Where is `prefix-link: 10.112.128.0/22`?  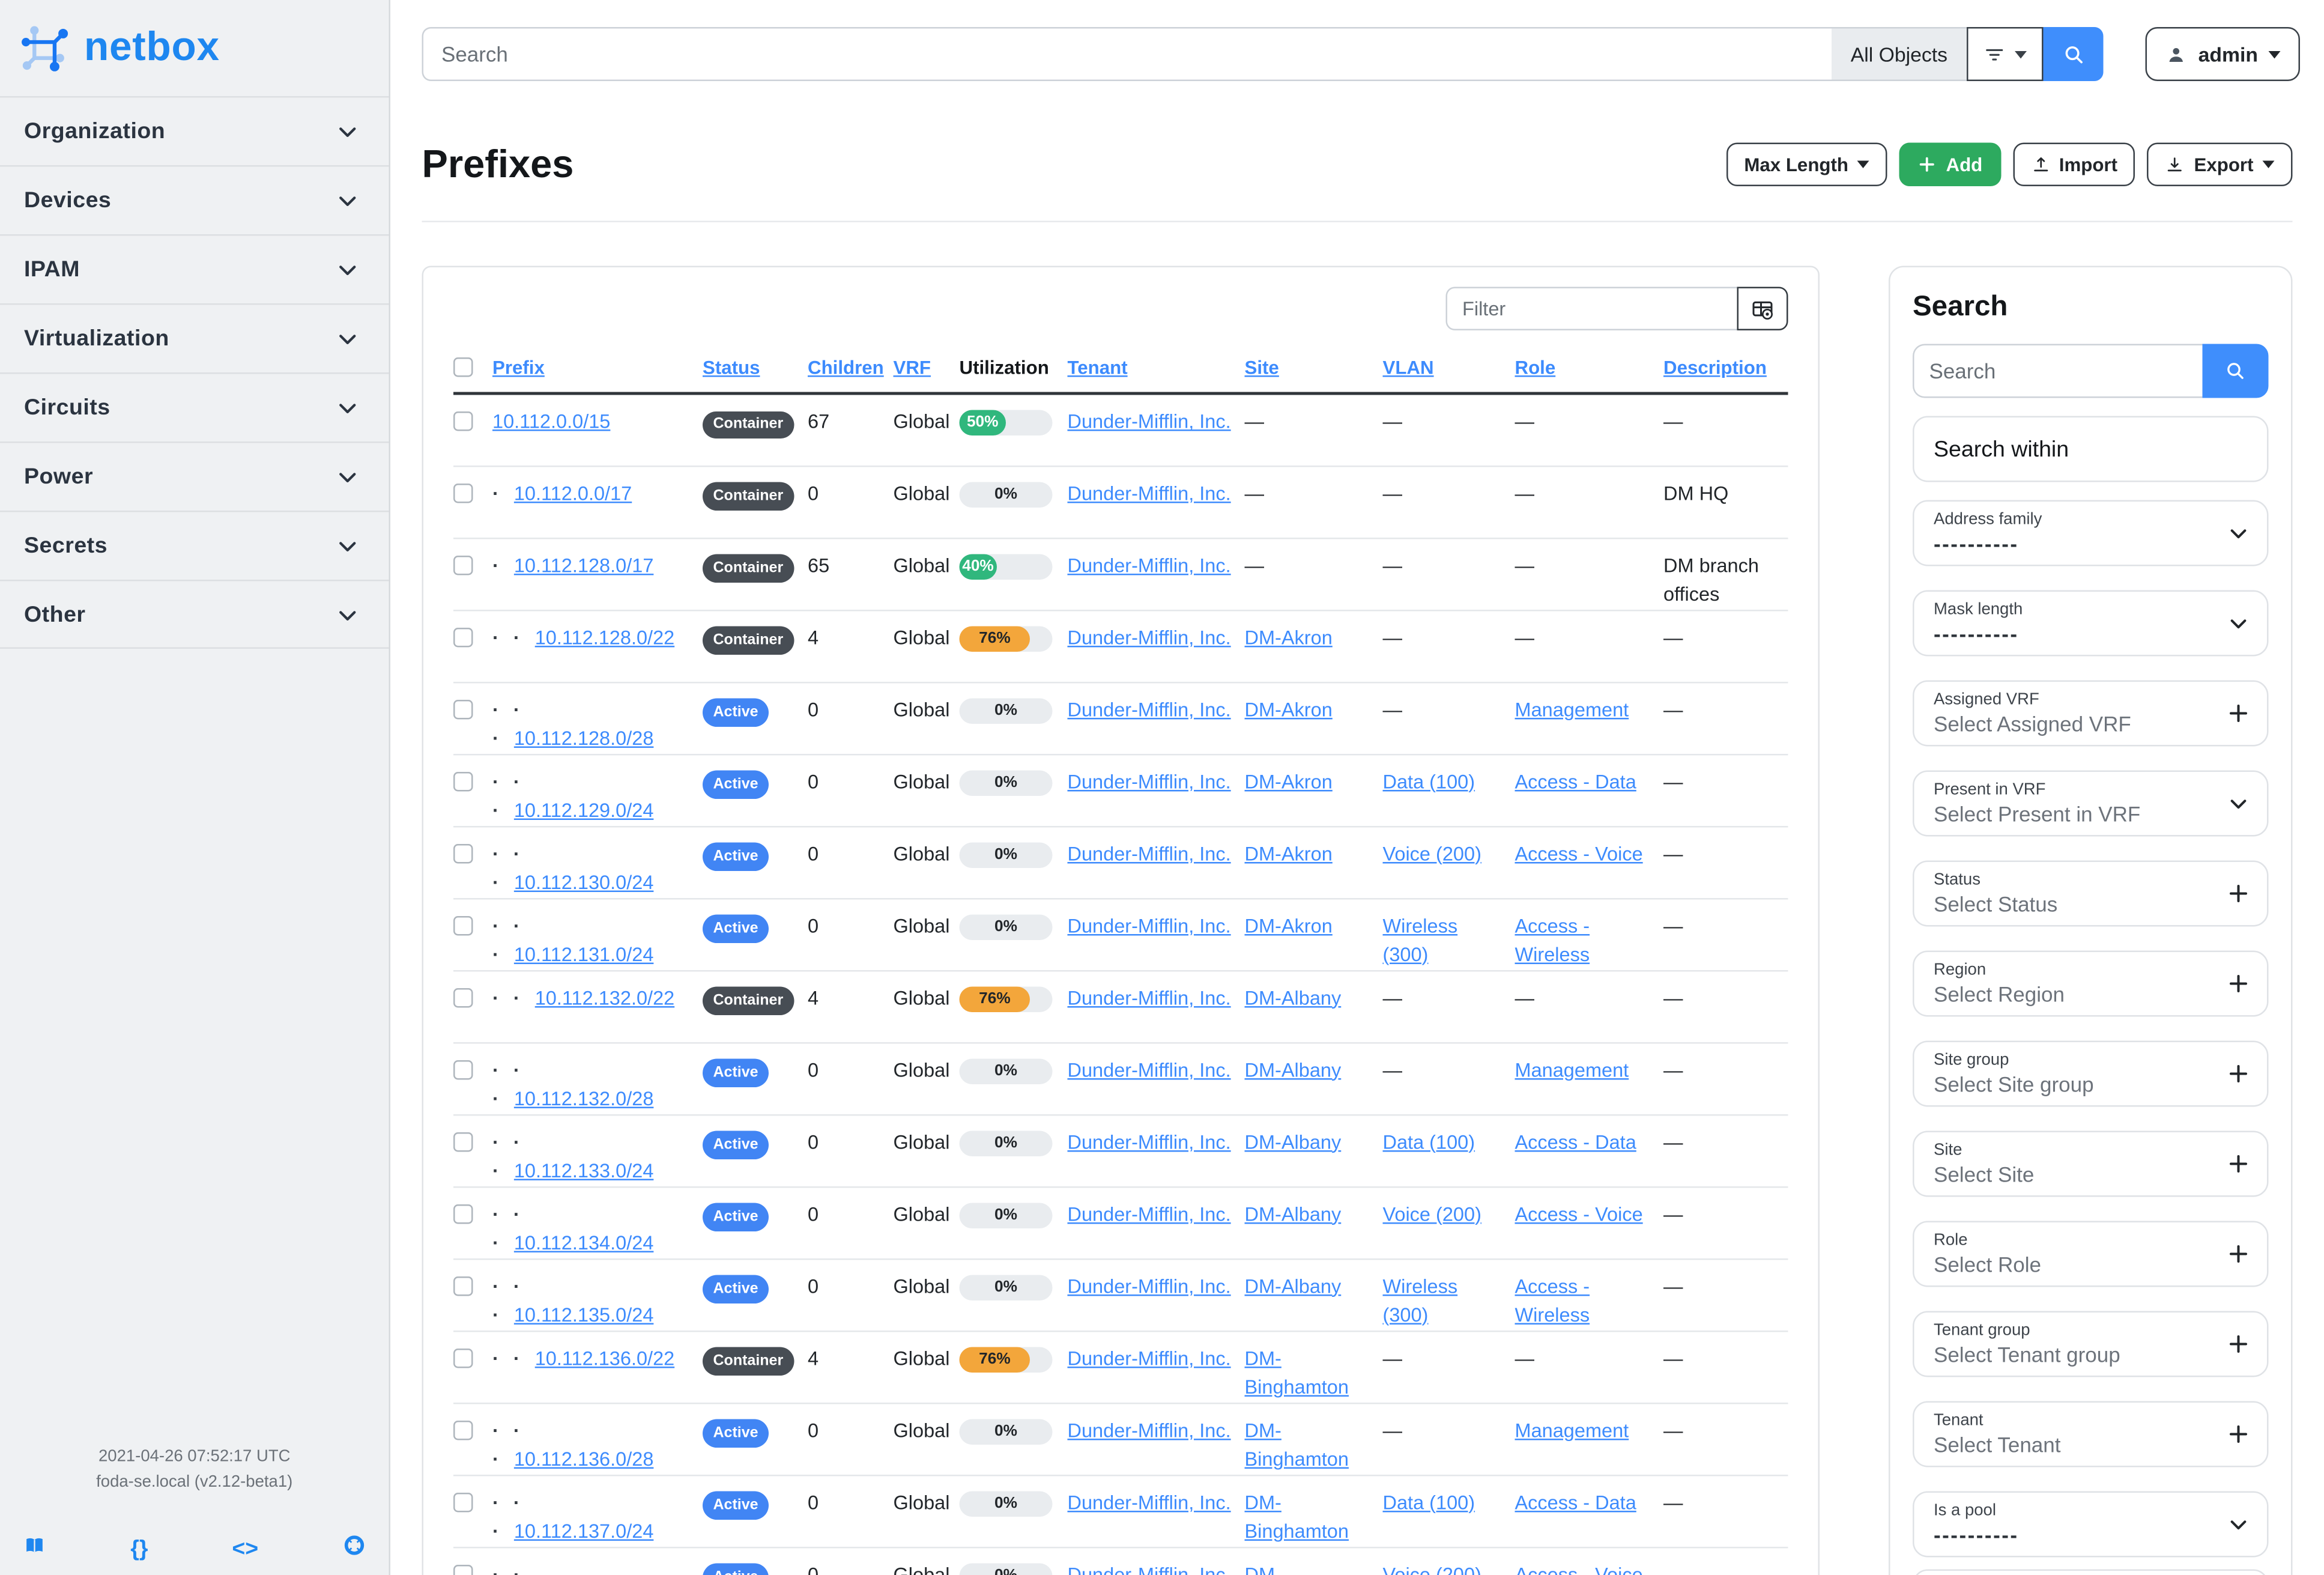
prefix-link: 10.112.128.0/22 is located at coordinates (605, 637).